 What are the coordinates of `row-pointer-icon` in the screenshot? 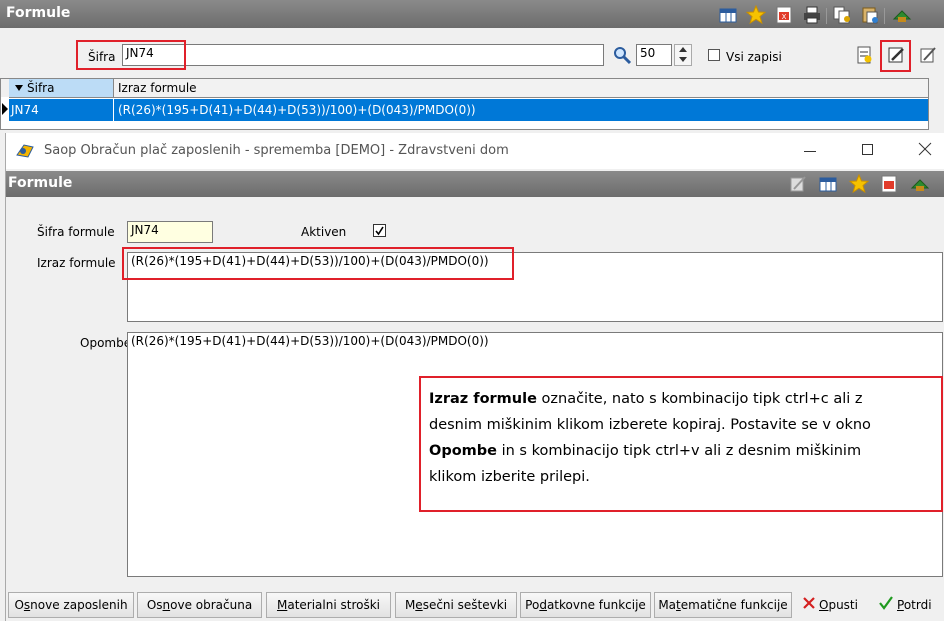 It's located at (5, 109).